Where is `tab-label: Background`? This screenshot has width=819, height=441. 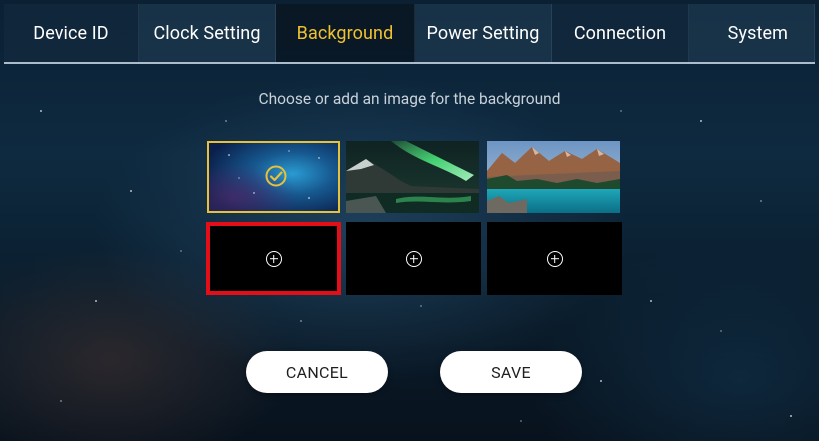
tab-label: Background is located at coordinates (345, 33).